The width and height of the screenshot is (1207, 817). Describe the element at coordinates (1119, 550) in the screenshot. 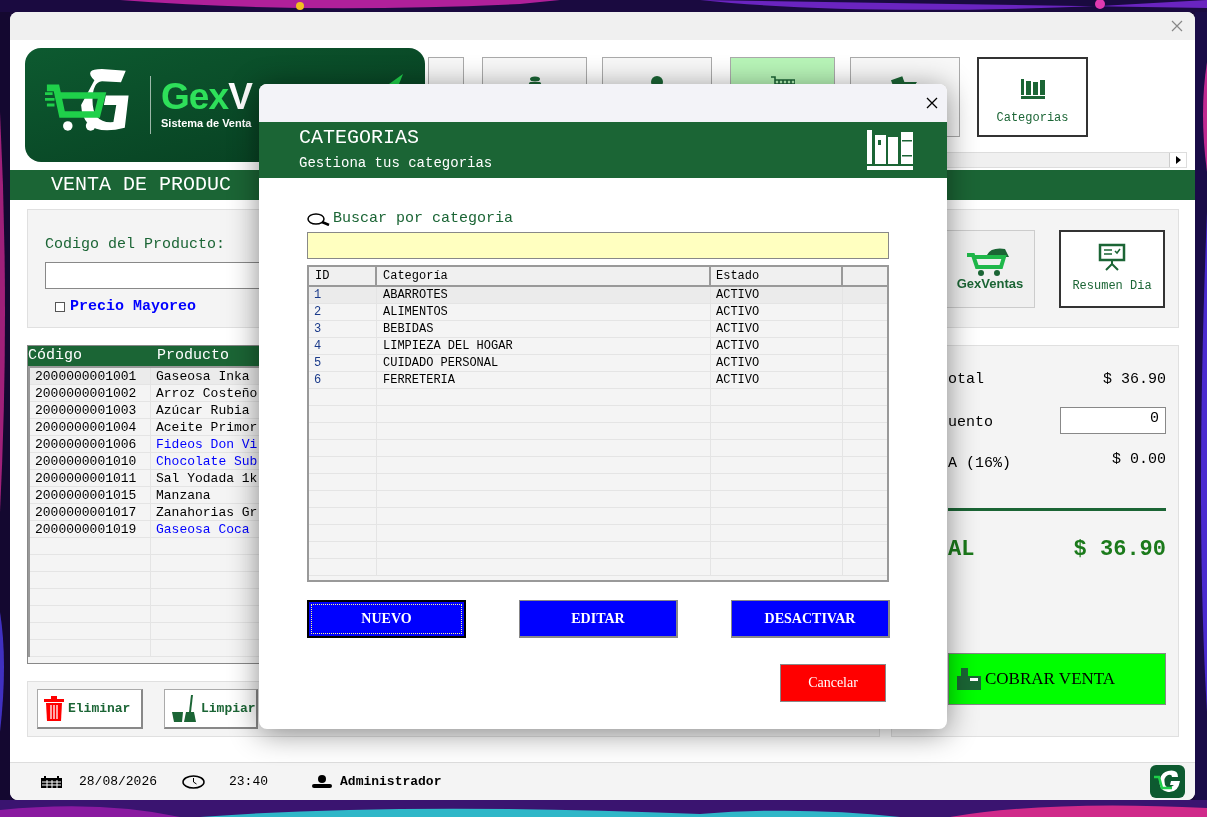

I see `total-value: $ 36.90` at that location.